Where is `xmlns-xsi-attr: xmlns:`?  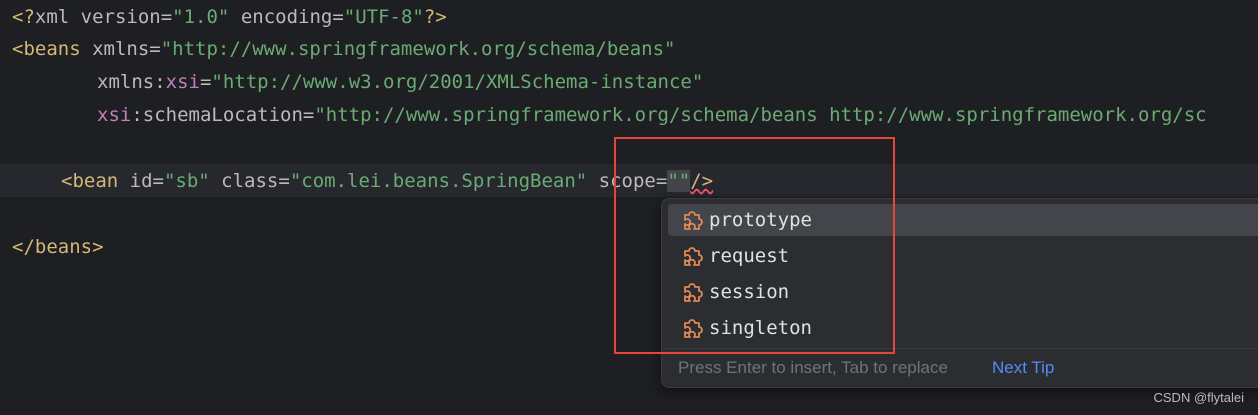
xmlns-xsi-attr: xmlns: is located at coordinates (131, 82).